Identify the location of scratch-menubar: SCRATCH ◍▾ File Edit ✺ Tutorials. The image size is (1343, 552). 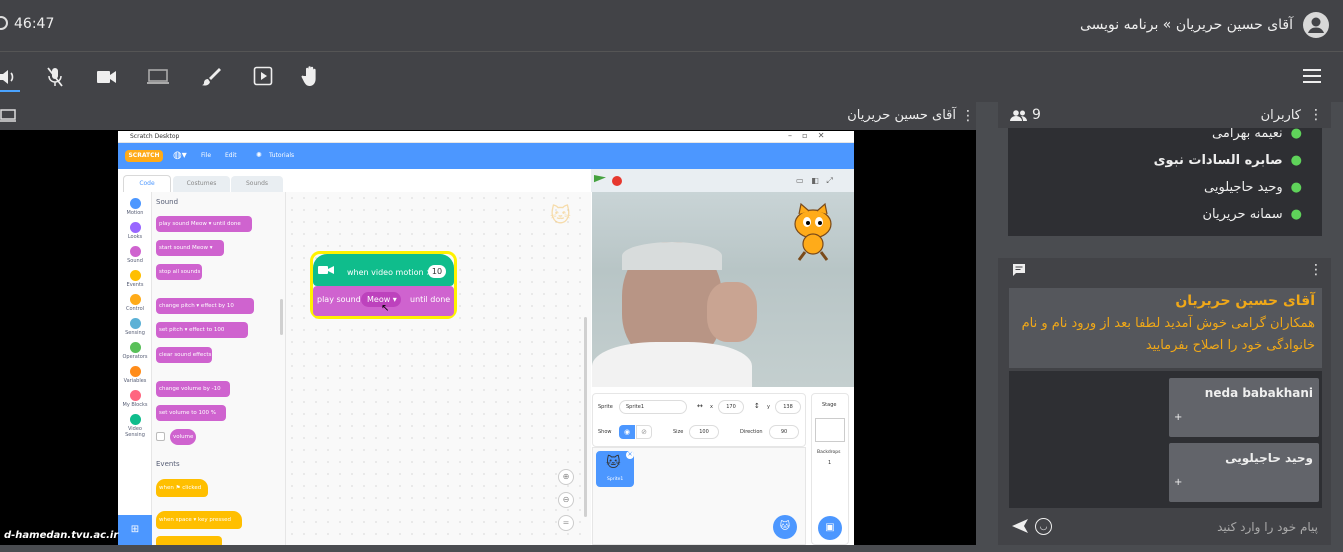
(486, 156).